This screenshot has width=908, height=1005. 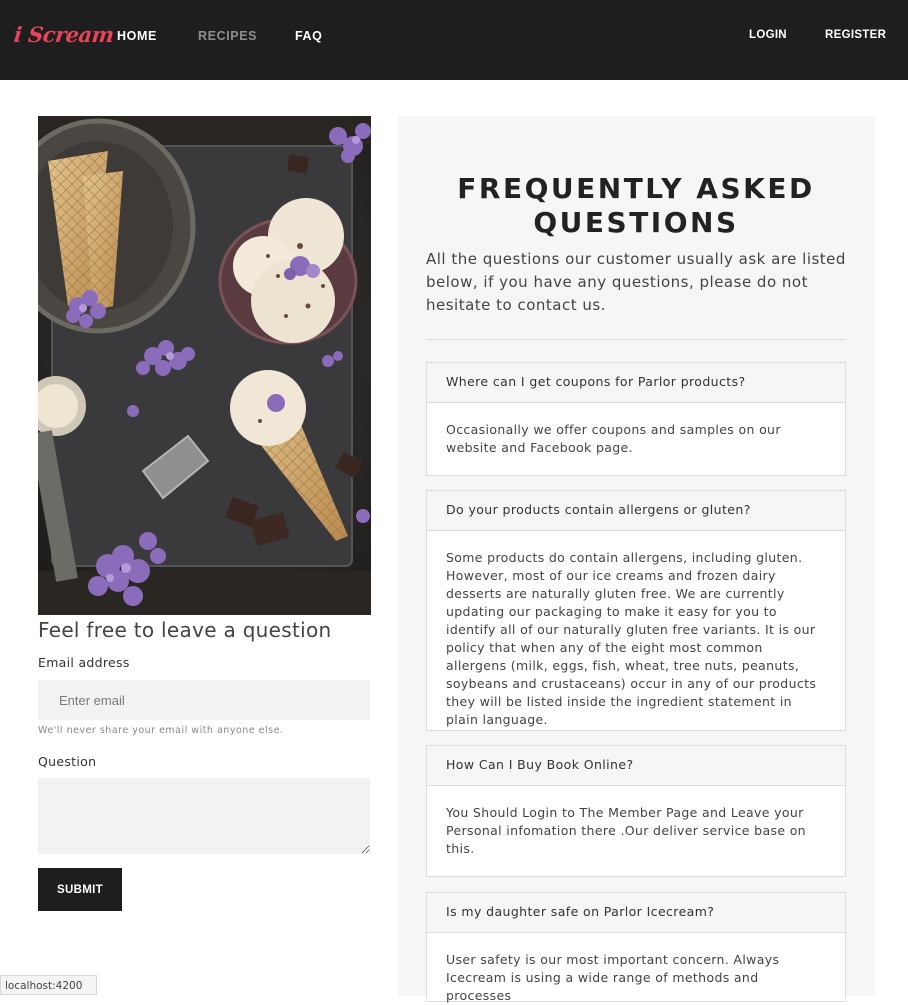 I want to click on faq-divider, so click(x=636, y=339).